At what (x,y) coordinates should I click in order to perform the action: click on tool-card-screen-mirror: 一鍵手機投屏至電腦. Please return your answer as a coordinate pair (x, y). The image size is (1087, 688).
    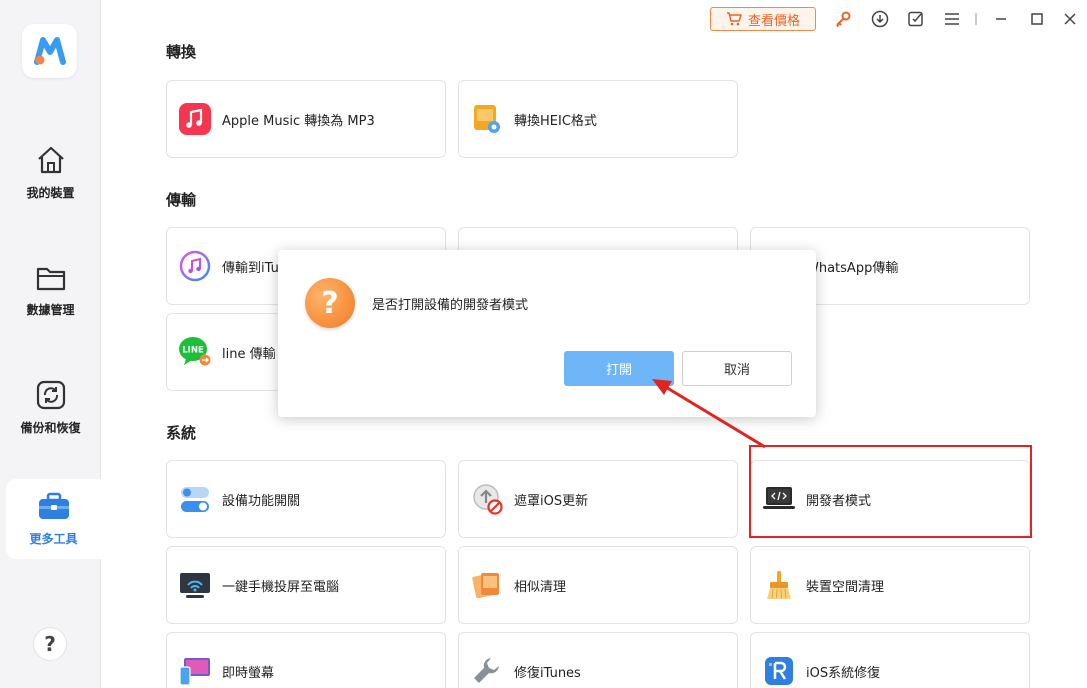
    Looking at the image, I should click on (306, 585).